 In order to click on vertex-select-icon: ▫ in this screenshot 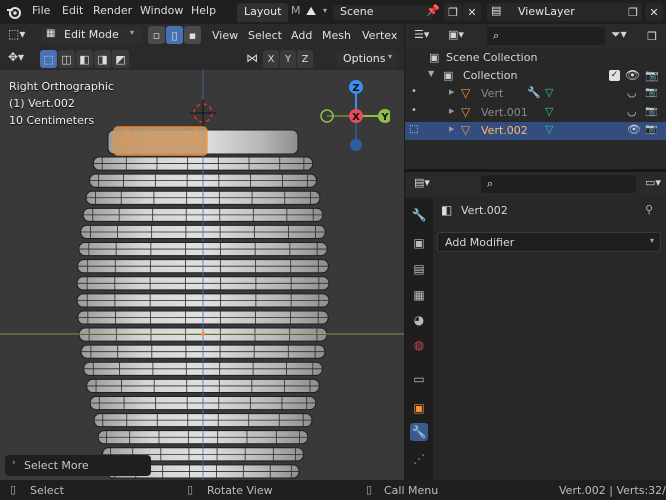, I will do `click(156, 35)`.